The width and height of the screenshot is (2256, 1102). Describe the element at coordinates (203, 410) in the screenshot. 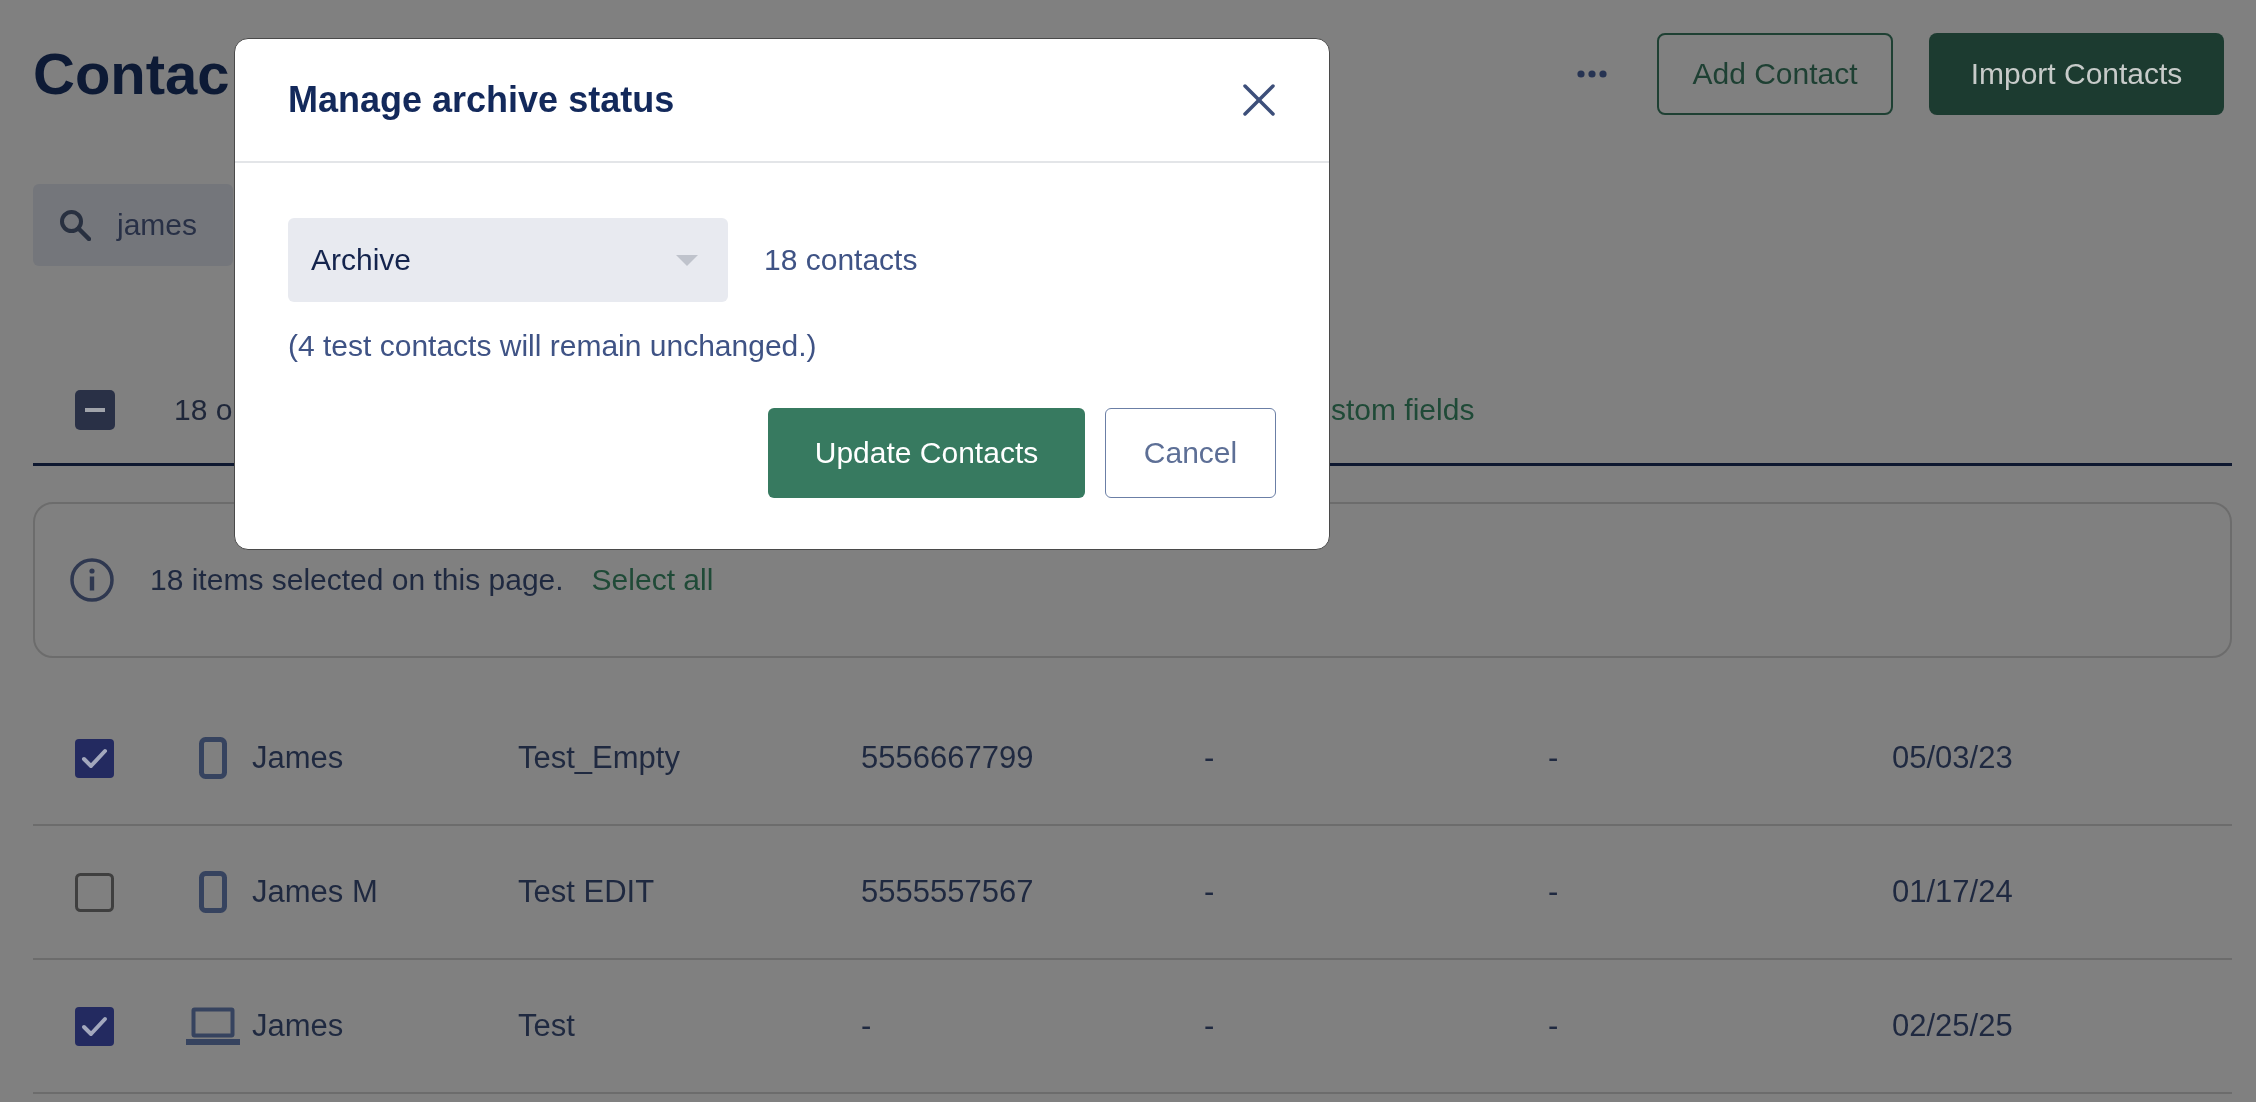

I see `selection-count: 18 o` at that location.